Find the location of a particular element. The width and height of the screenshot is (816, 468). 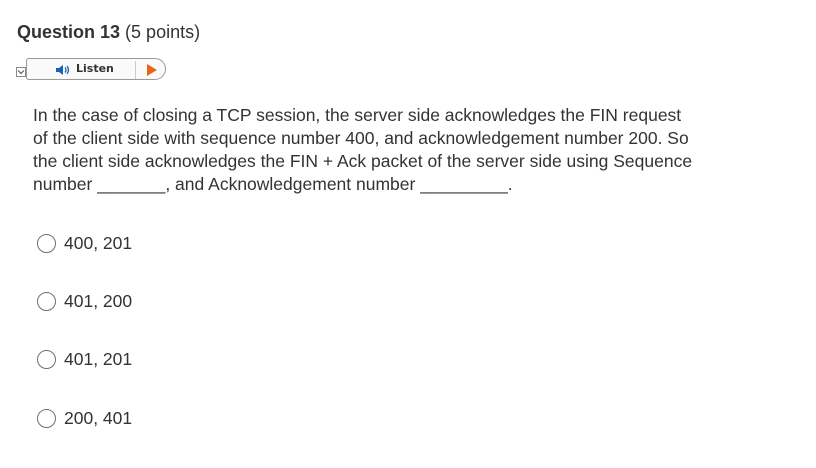

answer-option: 401, 200 is located at coordinates (84, 301).